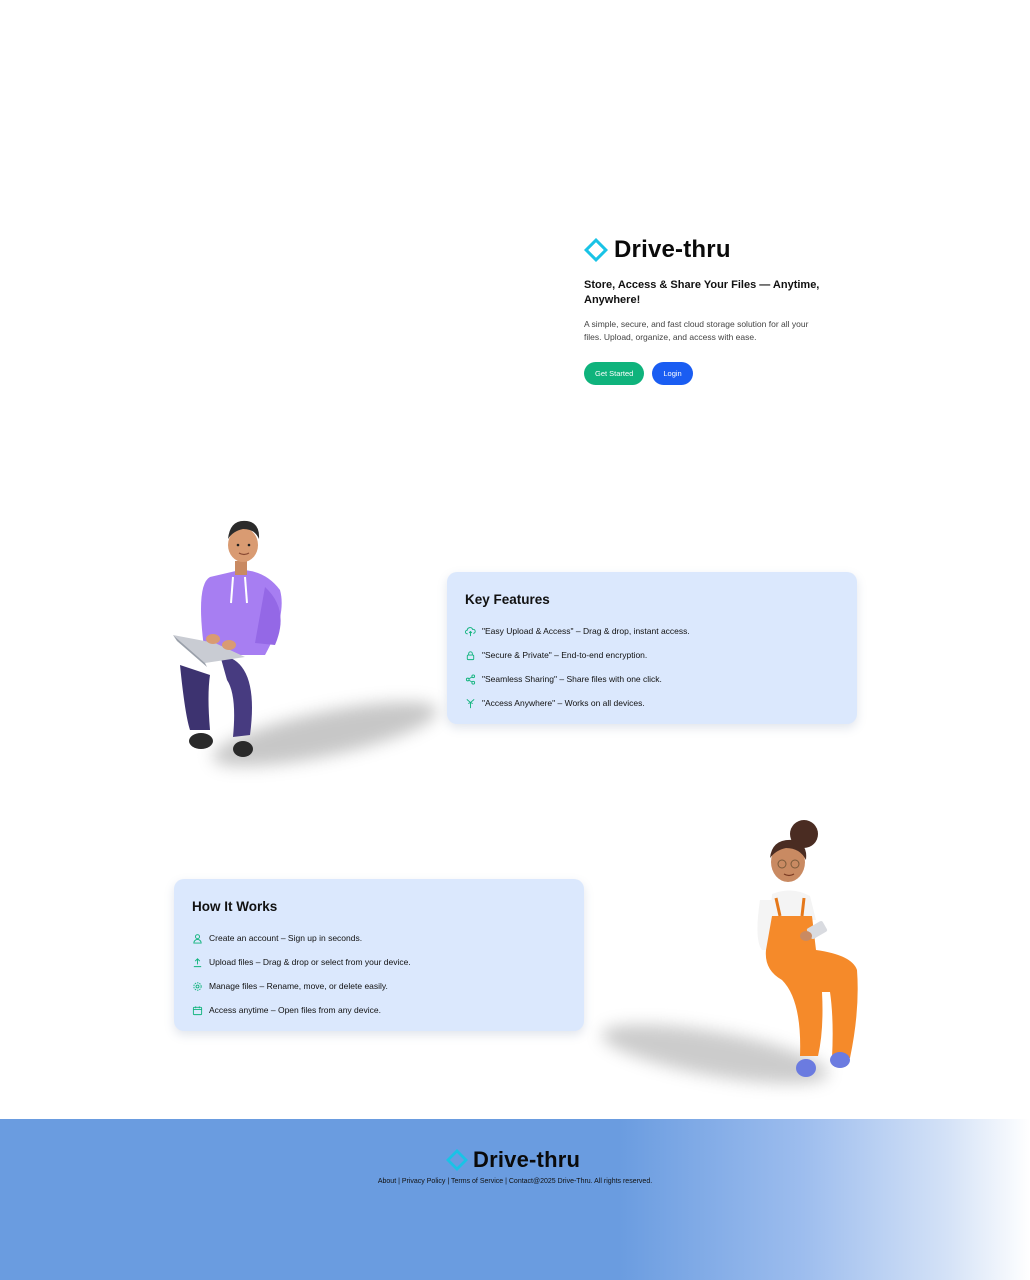  Describe the element at coordinates (227, 638) in the screenshot. I see `man-with-laptop-illustration` at that location.